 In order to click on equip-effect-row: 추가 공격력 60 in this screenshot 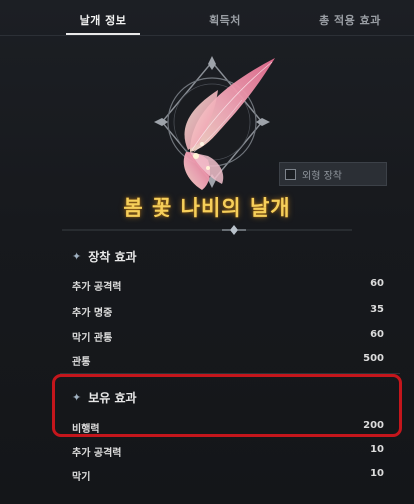, I will do `click(228, 287)`.